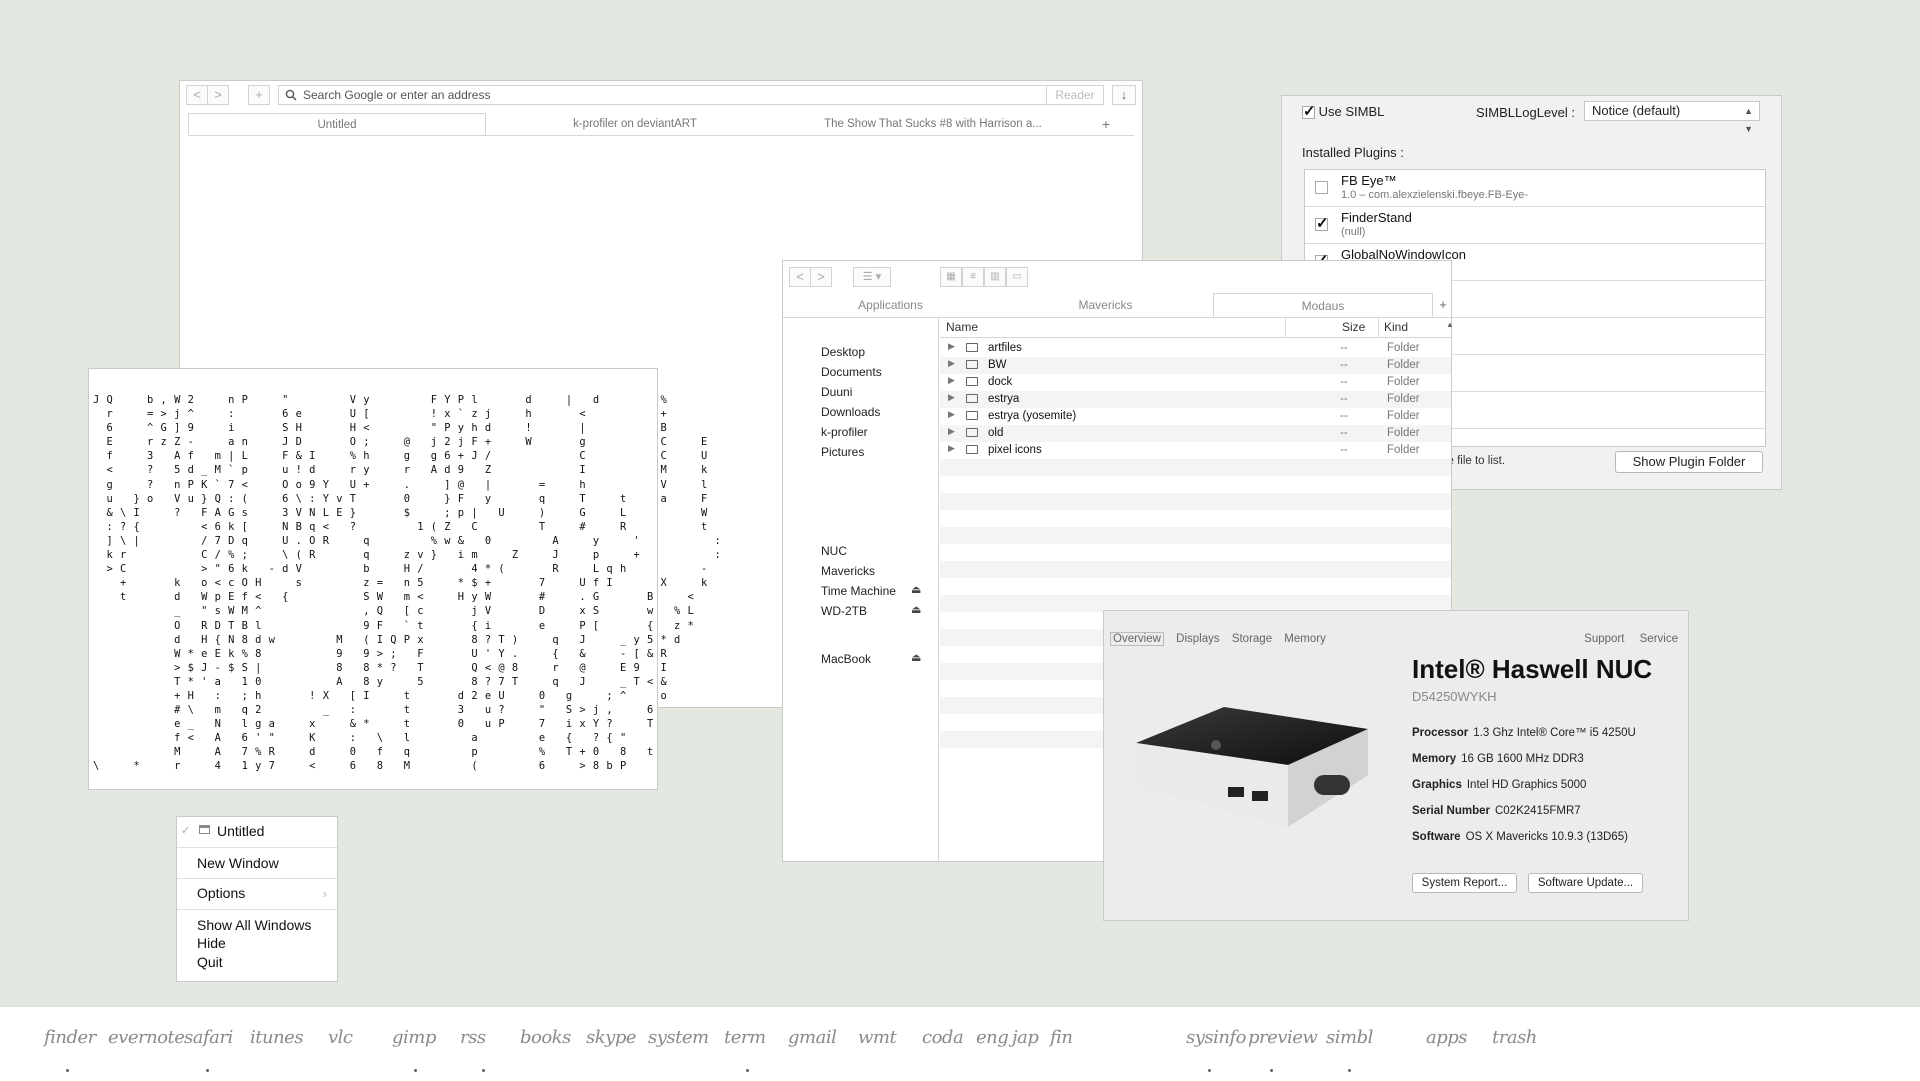 The height and width of the screenshot is (1081, 1920). I want to click on use-simbl-checkbox: Use SIMBL, so click(1343, 111).